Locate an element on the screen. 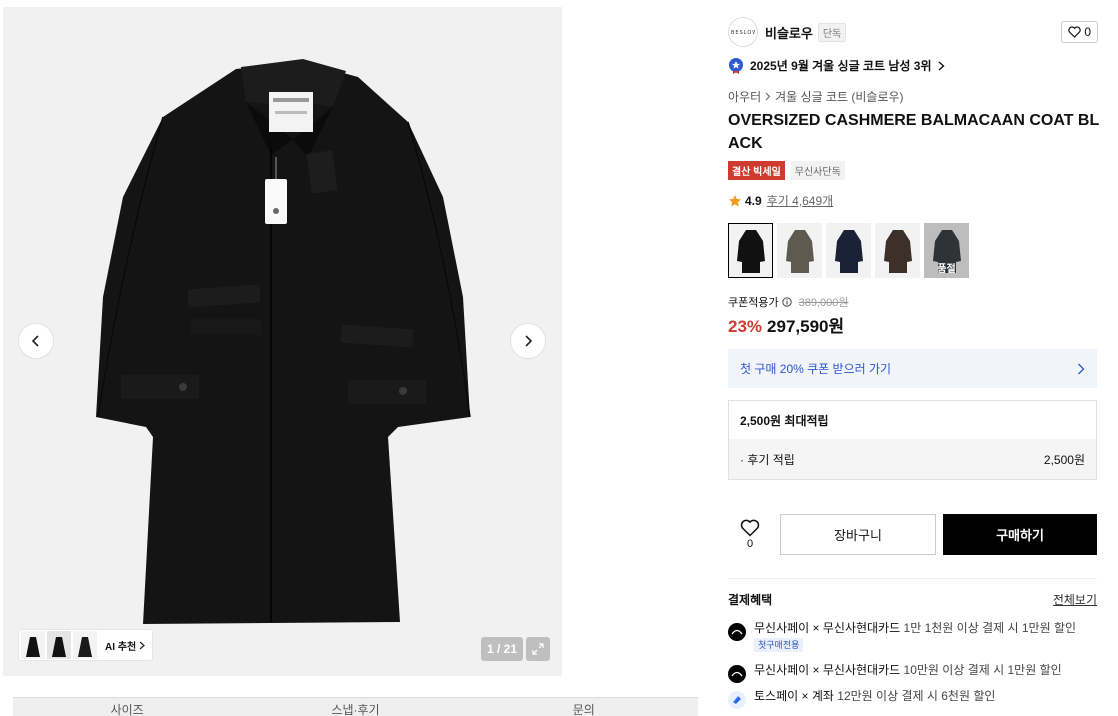 This screenshot has width=1118, height=716. benefit-item: 무신사페이 × 무신사현대카드 10만원 이상 결제 시 1만원 할인 is located at coordinates (895, 672).